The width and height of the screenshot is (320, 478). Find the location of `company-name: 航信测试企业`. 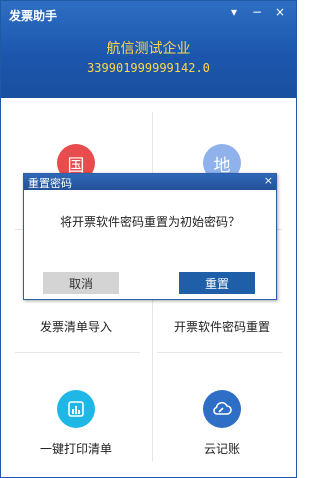

company-name: 航信测试企业 is located at coordinates (148, 49).